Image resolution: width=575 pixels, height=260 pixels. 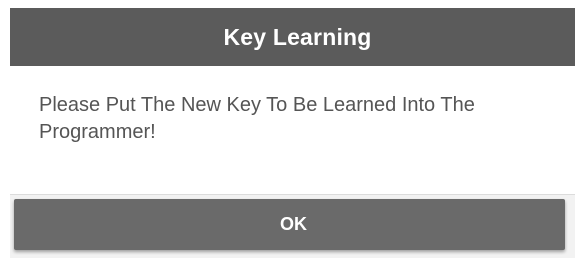 I want to click on dialog-title: Key Learning, so click(x=297, y=36).